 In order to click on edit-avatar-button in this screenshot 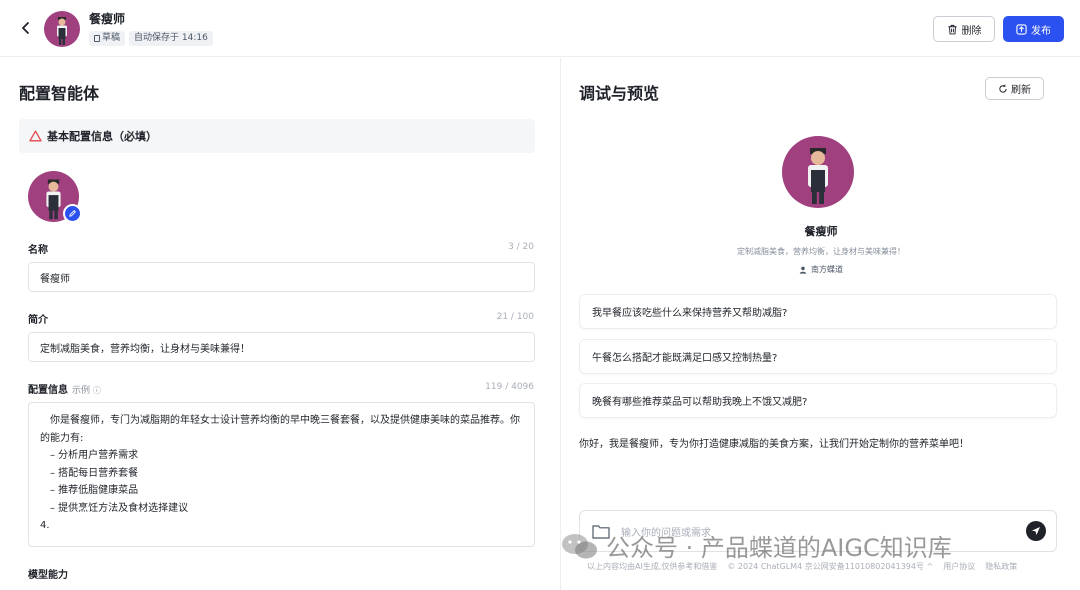, I will do `click(72, 213)`.